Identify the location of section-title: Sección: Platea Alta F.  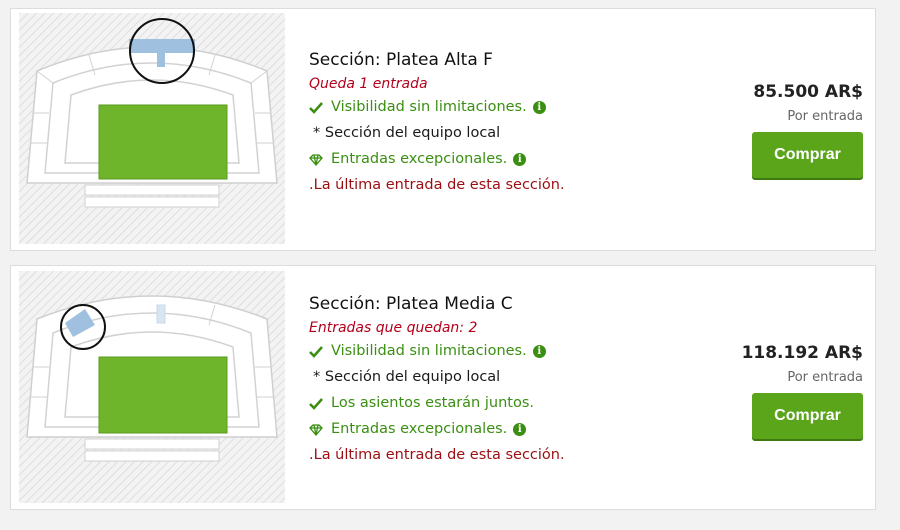
(401, 60).